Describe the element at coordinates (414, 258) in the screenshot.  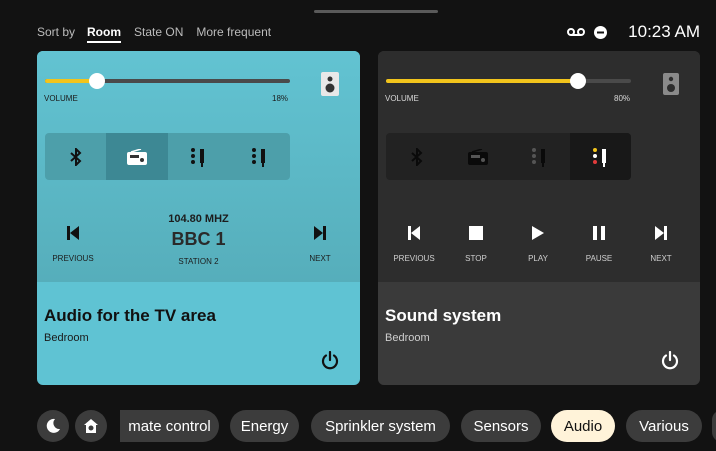
I see `previous-label: PREVIOUS` at that location.